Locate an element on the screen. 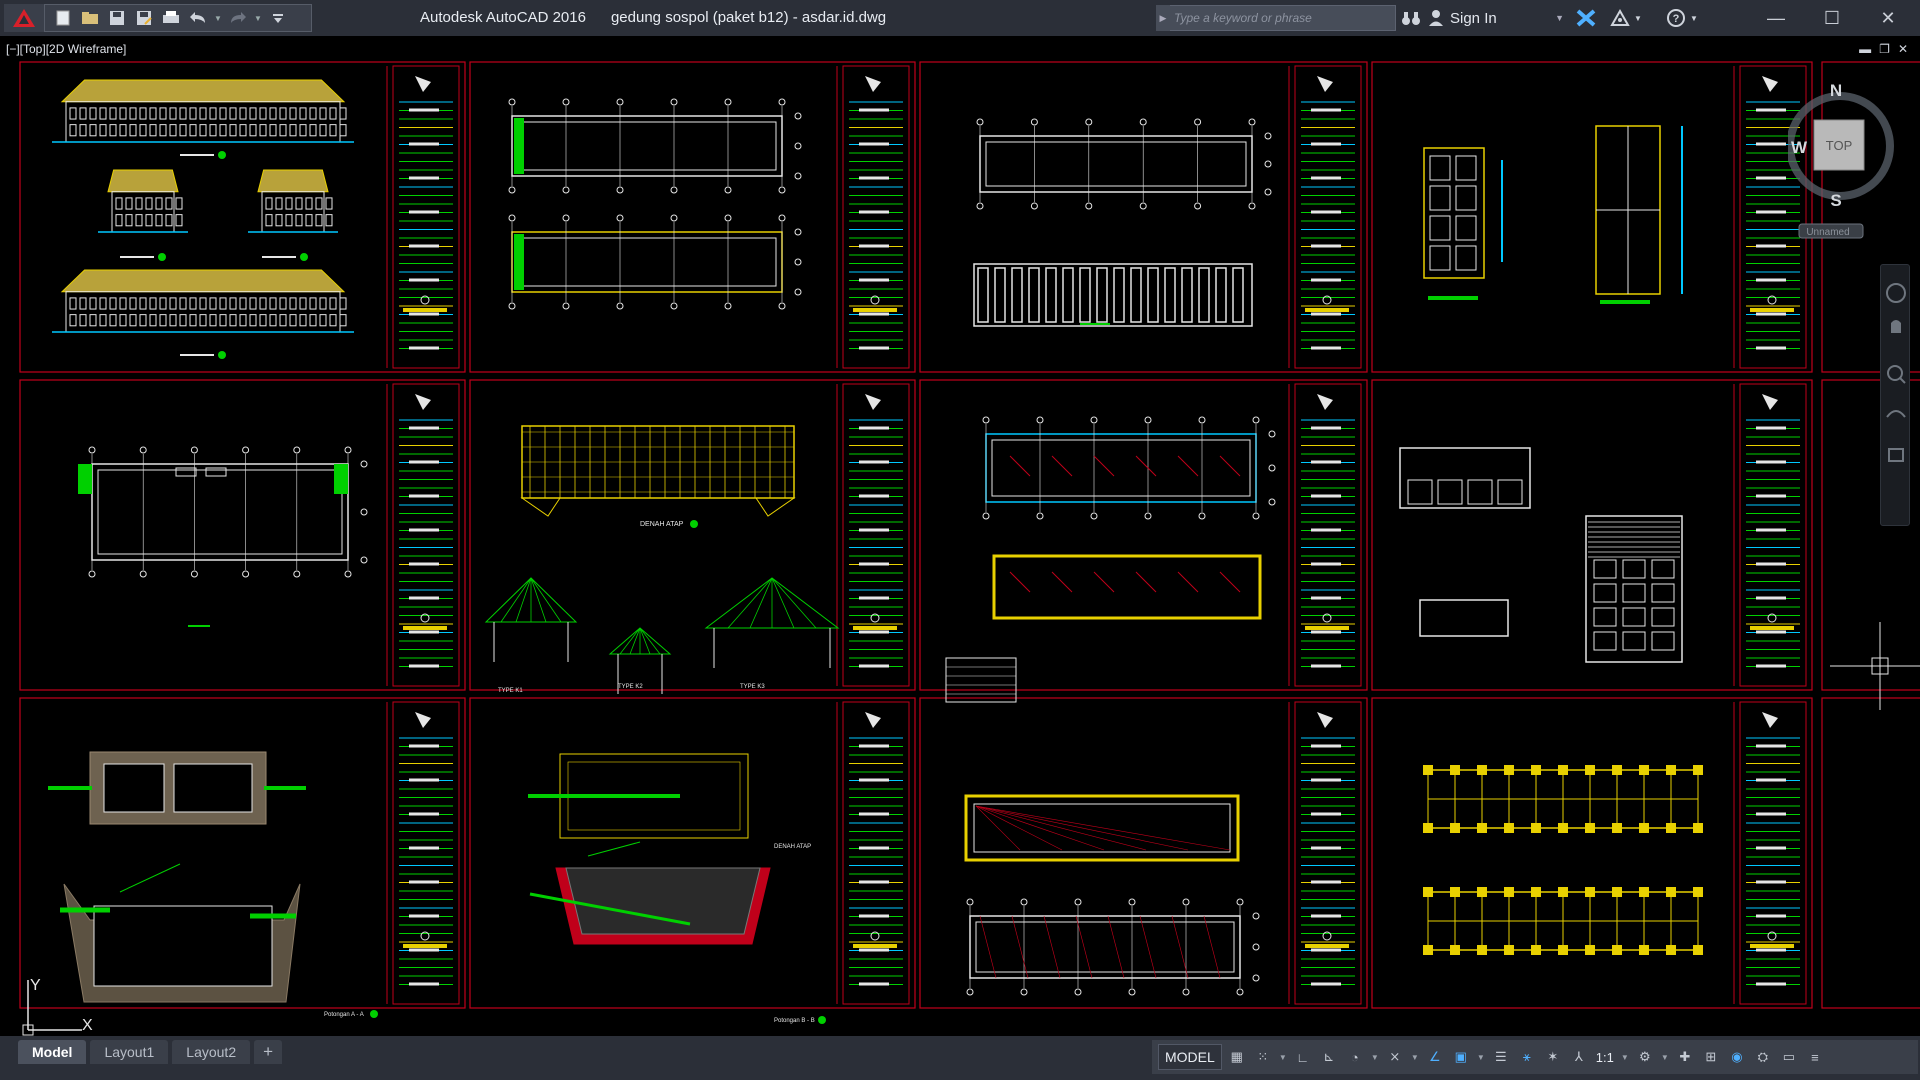 The image size is (1920, 1080). quick-properties-icon: ◉ is located at coordinates (1737, 1057).